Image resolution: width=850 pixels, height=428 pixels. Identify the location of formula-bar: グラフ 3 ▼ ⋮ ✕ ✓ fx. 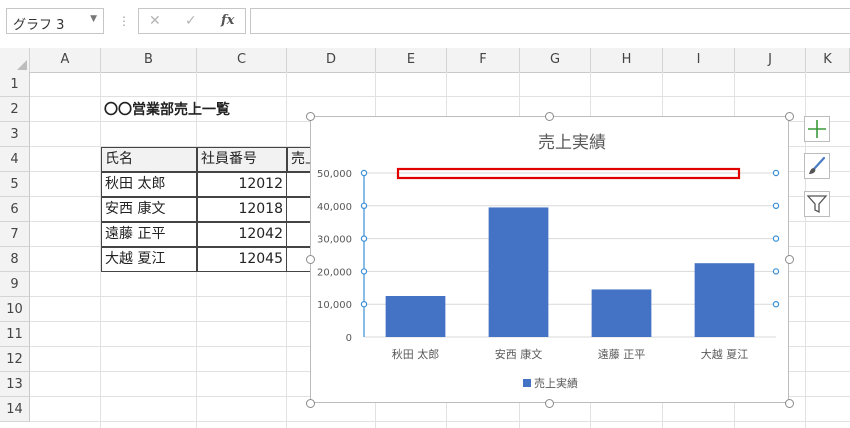
(425, 22).